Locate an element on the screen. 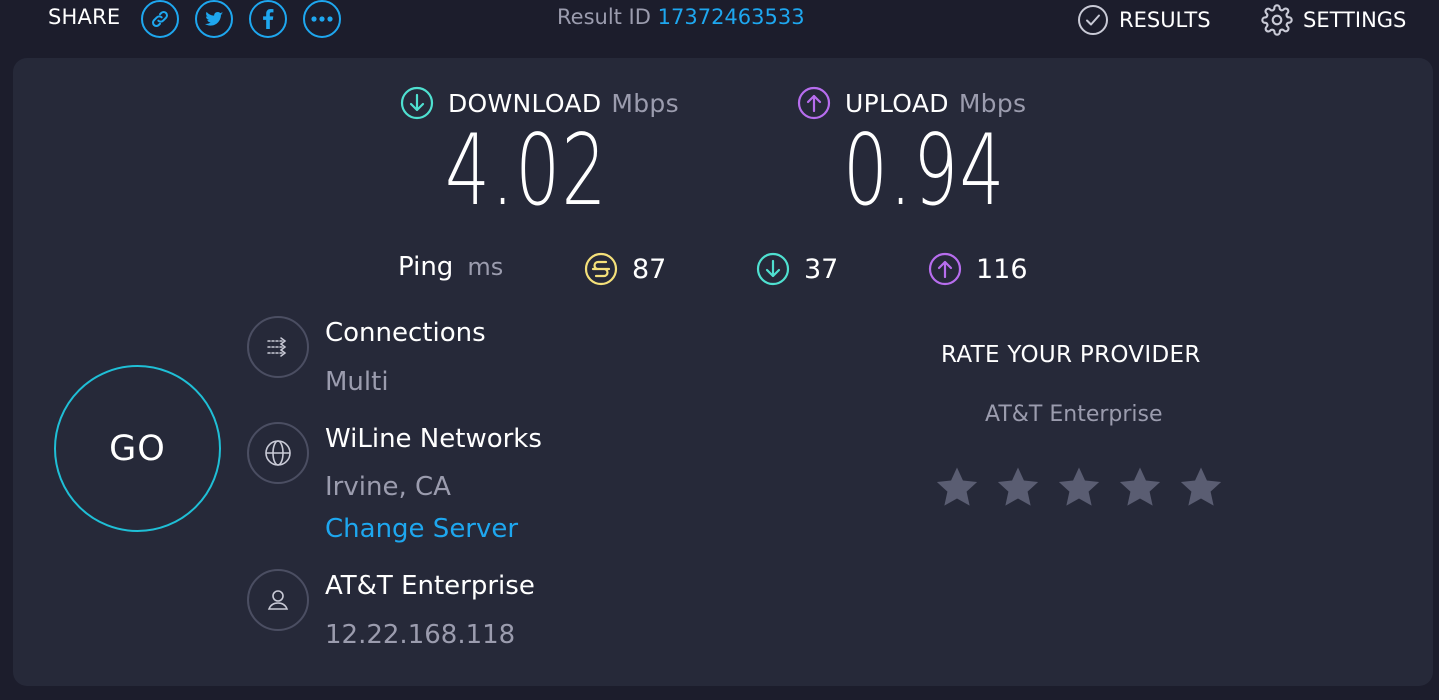  isp-ip: 12.22.168.118 is located at coordinates (420, 635).